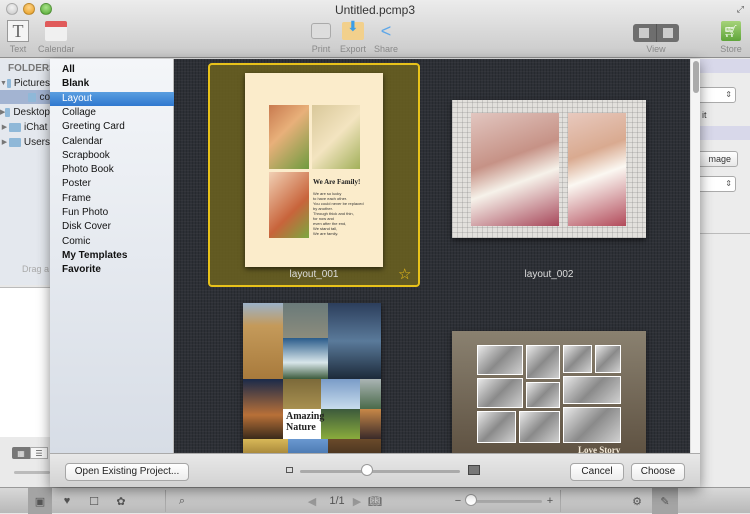 The image size is (750, 514). Describe the element at coordinates (25, 112) in the screenshot. I see `folder-tree-item: ▶ Desktop` at that location.